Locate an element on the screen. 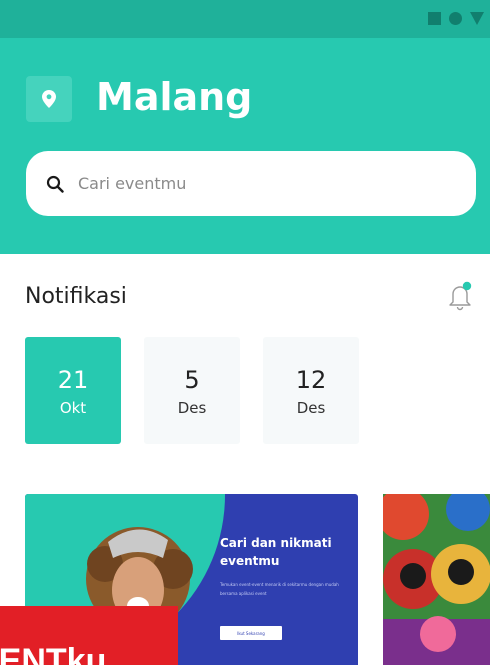  promo-badge: VENTku is located at coordinates (89, 635).